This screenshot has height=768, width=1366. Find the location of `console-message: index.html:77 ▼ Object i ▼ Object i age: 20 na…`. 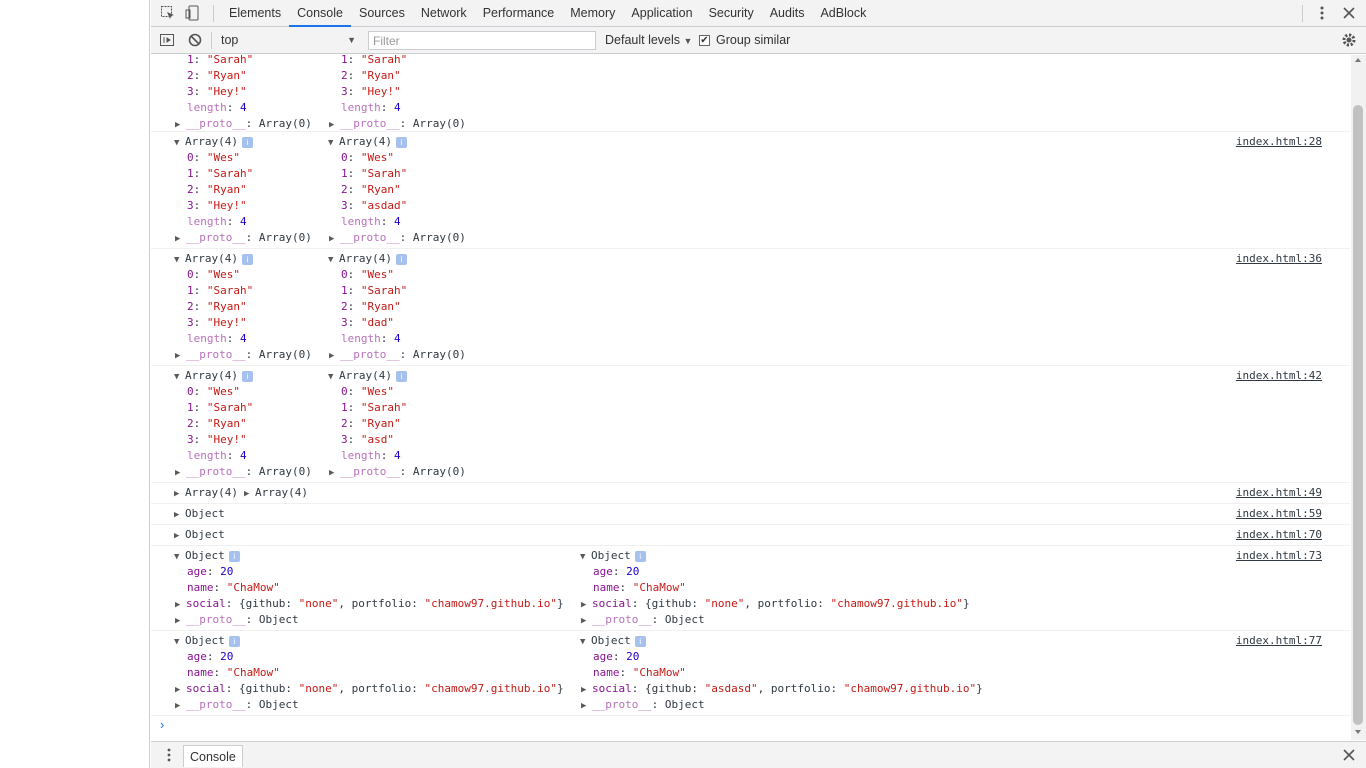

console-message: index.html:77 ▼ Object i ▼ Object i age: 20 na… is located at coordinates (750, 673).